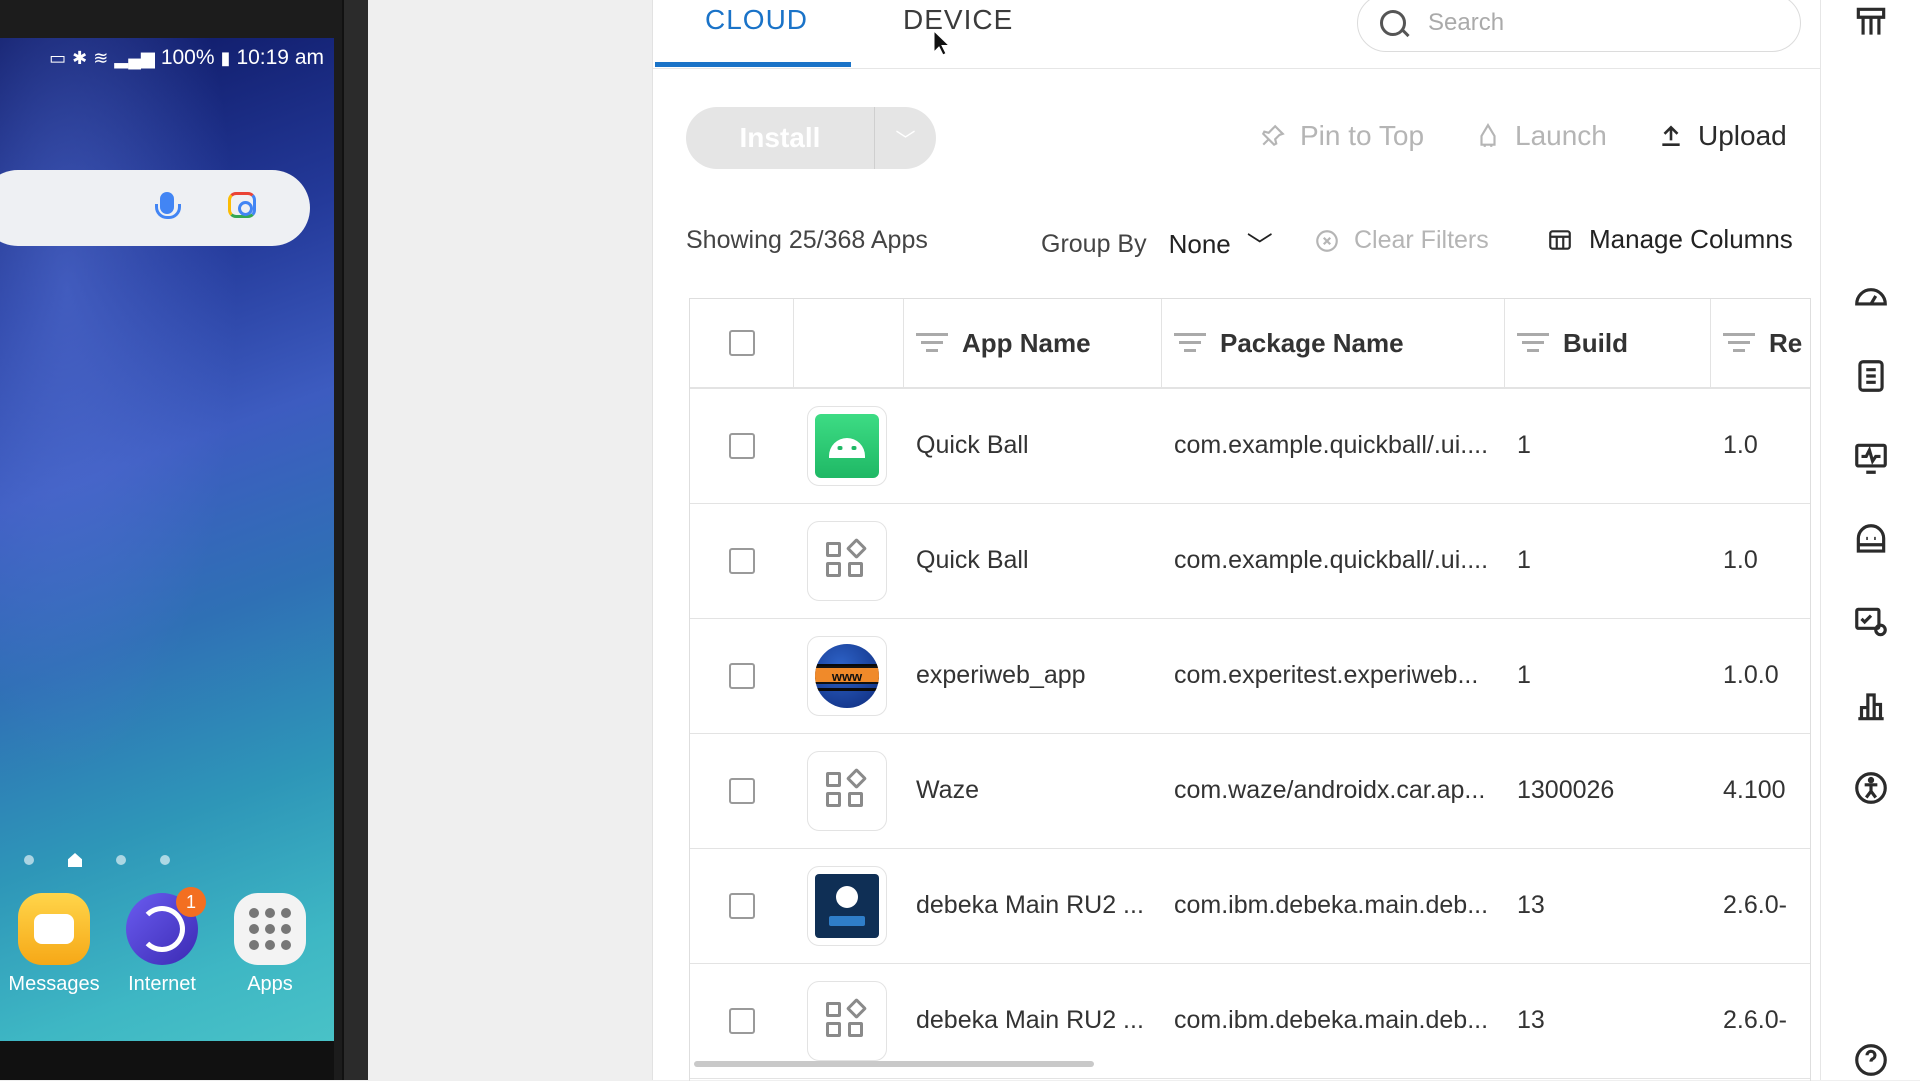 The width and height of the screenshot is (1920, 1081). I want to click on build-cell: 1, so click(1524, 445).